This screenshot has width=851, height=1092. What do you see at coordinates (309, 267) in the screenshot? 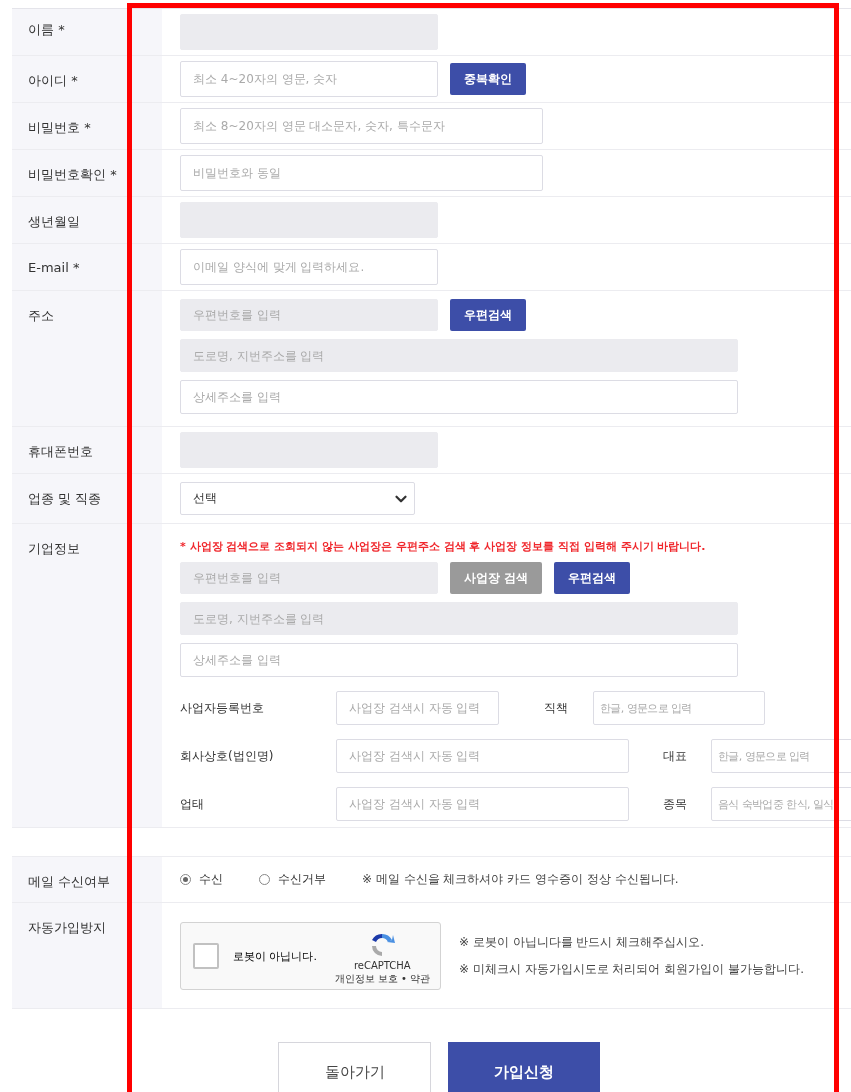
I see `input-field: 이메일 양식에 맞게 입력하세요.` at bounding box center [309, 267].